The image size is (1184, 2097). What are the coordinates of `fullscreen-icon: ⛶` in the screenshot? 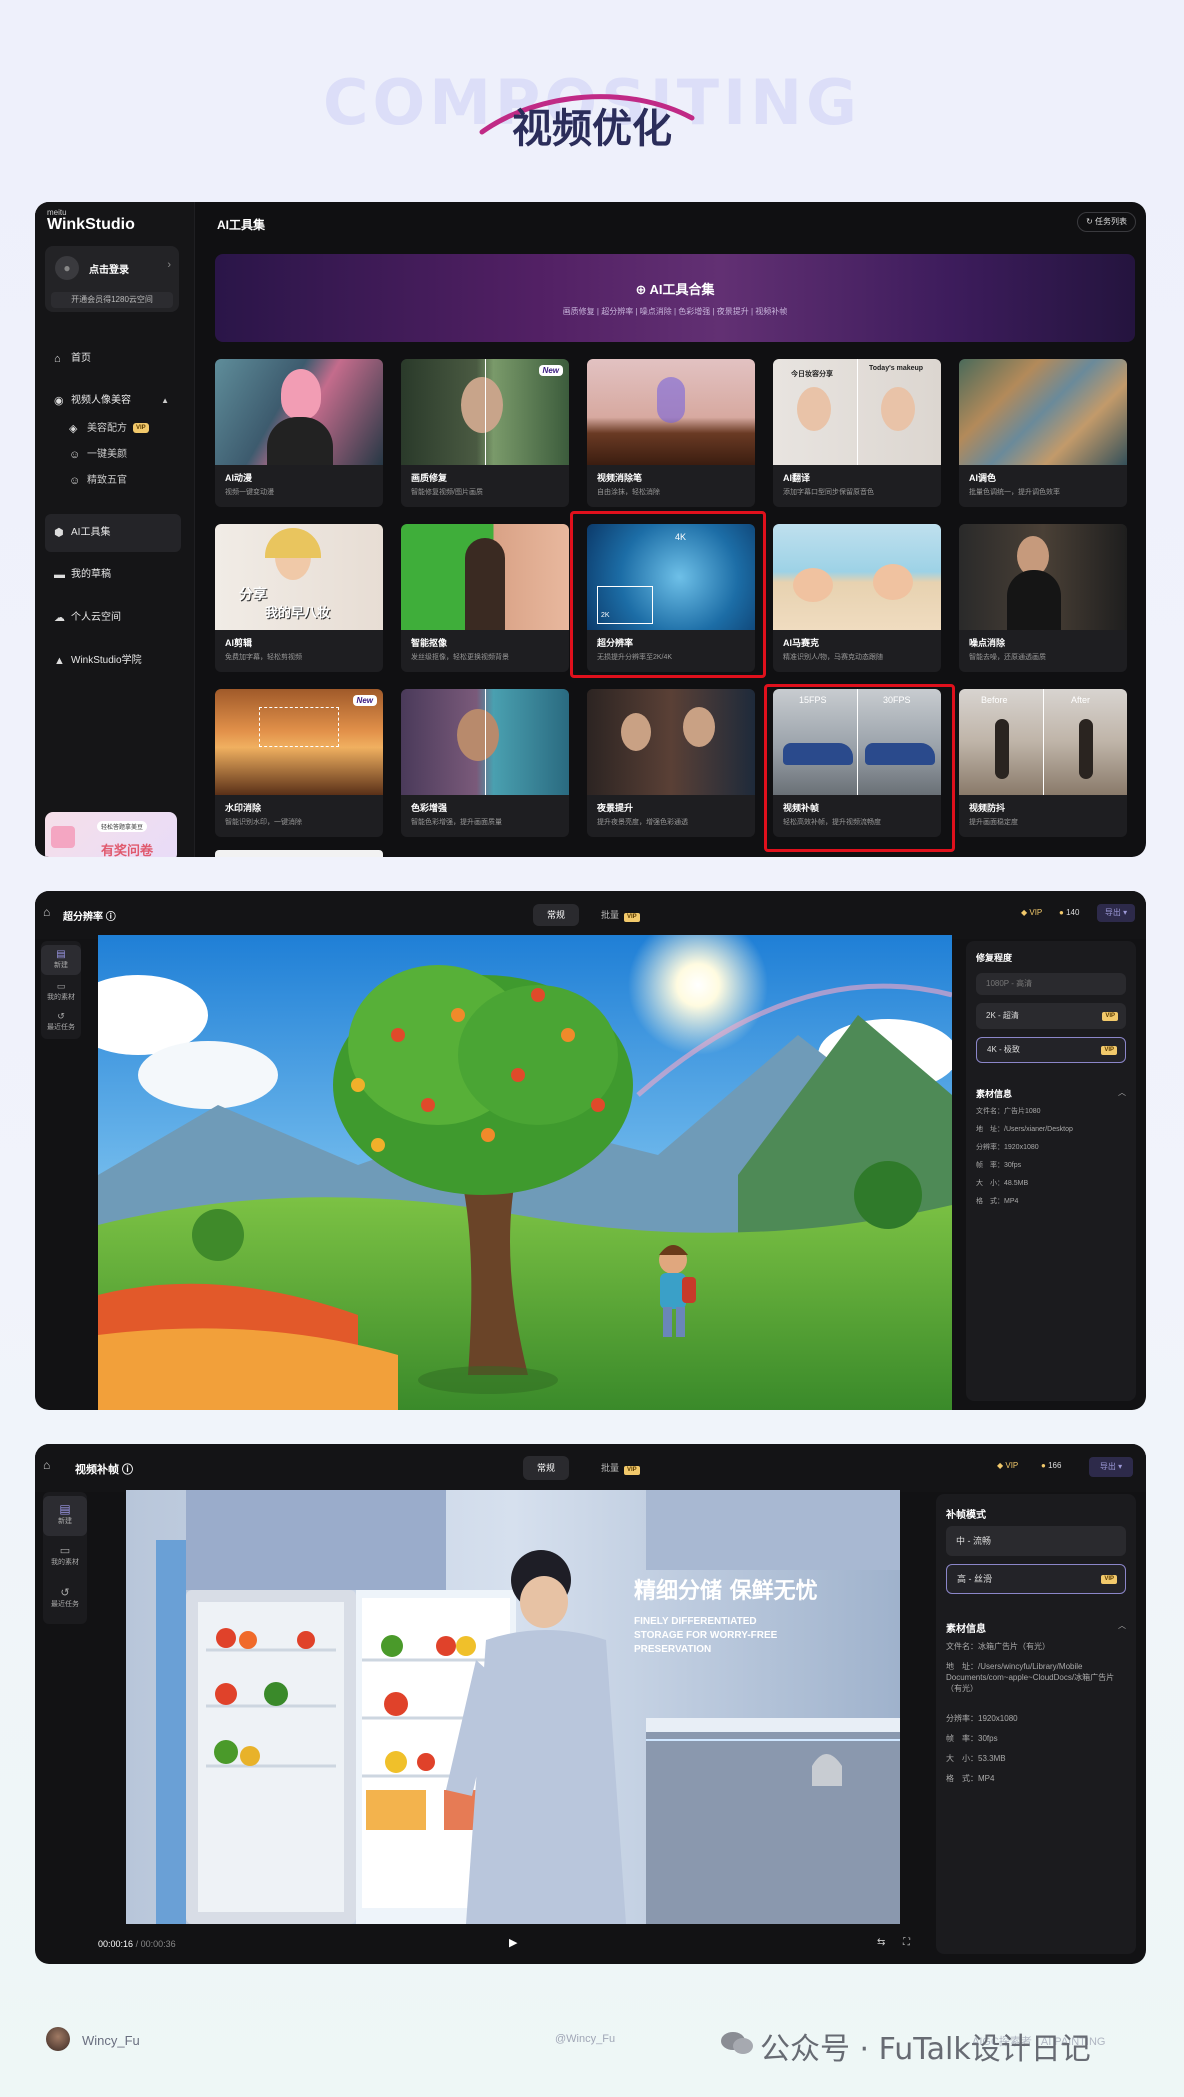 It's located at (906, 1942).